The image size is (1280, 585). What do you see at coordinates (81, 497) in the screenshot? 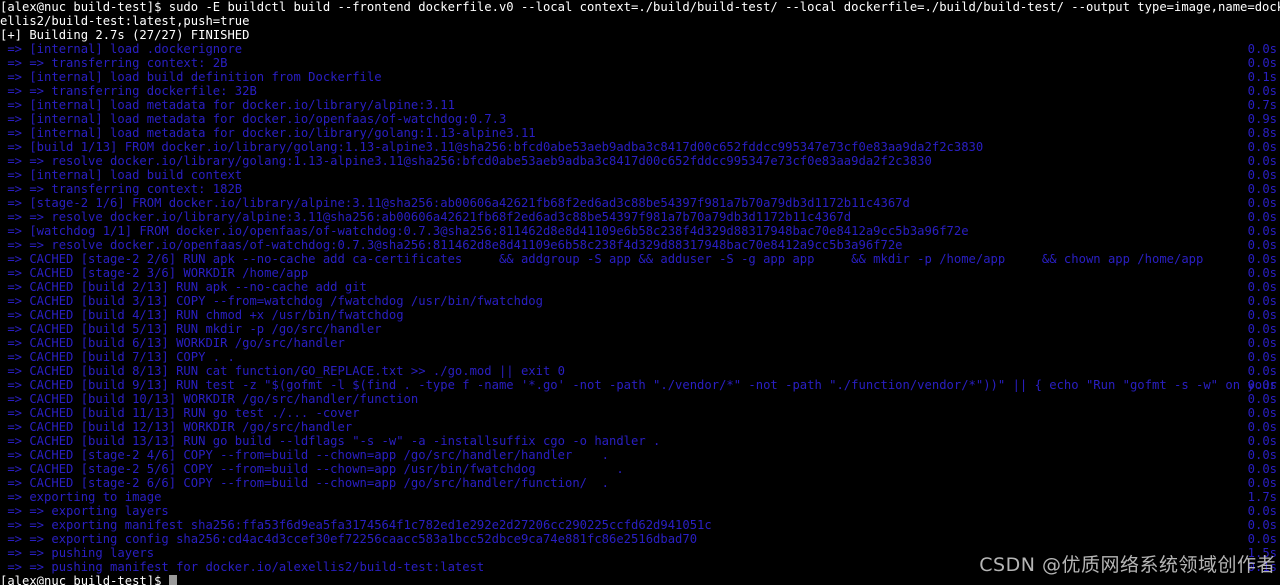
I see `build-log-text: => exporting to image` at bounding box center [81, 497].